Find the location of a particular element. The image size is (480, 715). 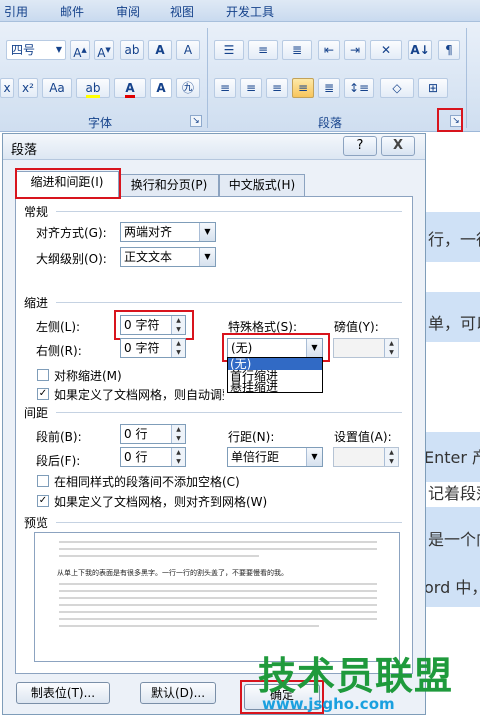

tab-asian-typography: 中文版式(H) is located at coordinates (262, 185).